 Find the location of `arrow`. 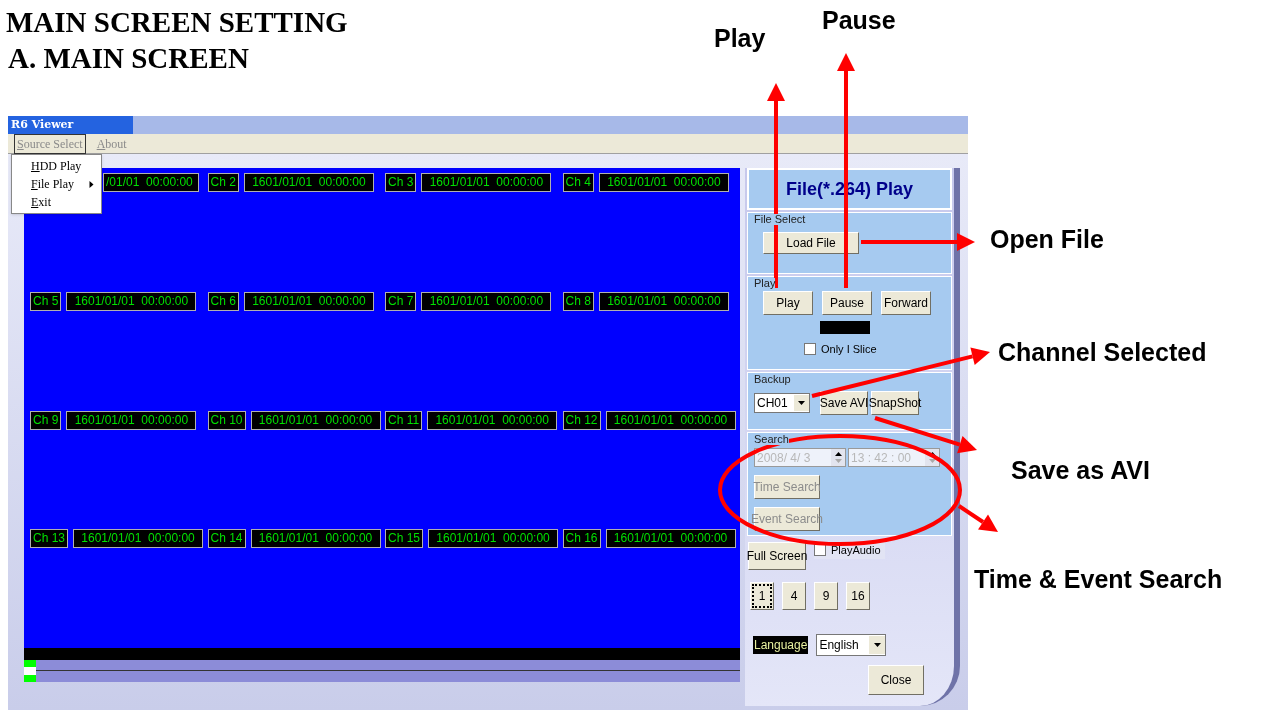

arrow is located at coordinates (977, 518).